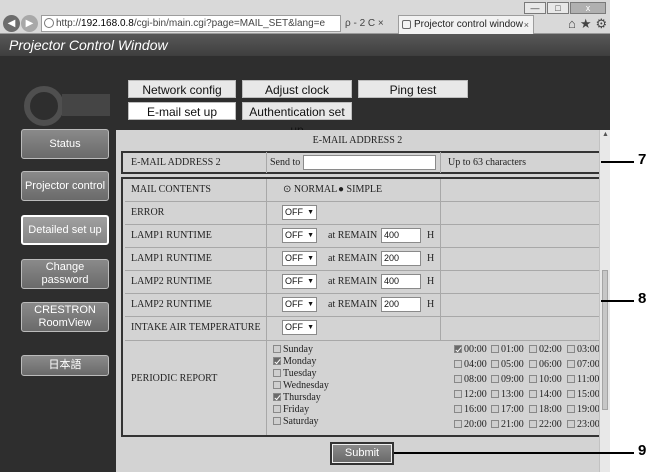  I want to click on hour-checkbox: 13:00, so click(507, 395).